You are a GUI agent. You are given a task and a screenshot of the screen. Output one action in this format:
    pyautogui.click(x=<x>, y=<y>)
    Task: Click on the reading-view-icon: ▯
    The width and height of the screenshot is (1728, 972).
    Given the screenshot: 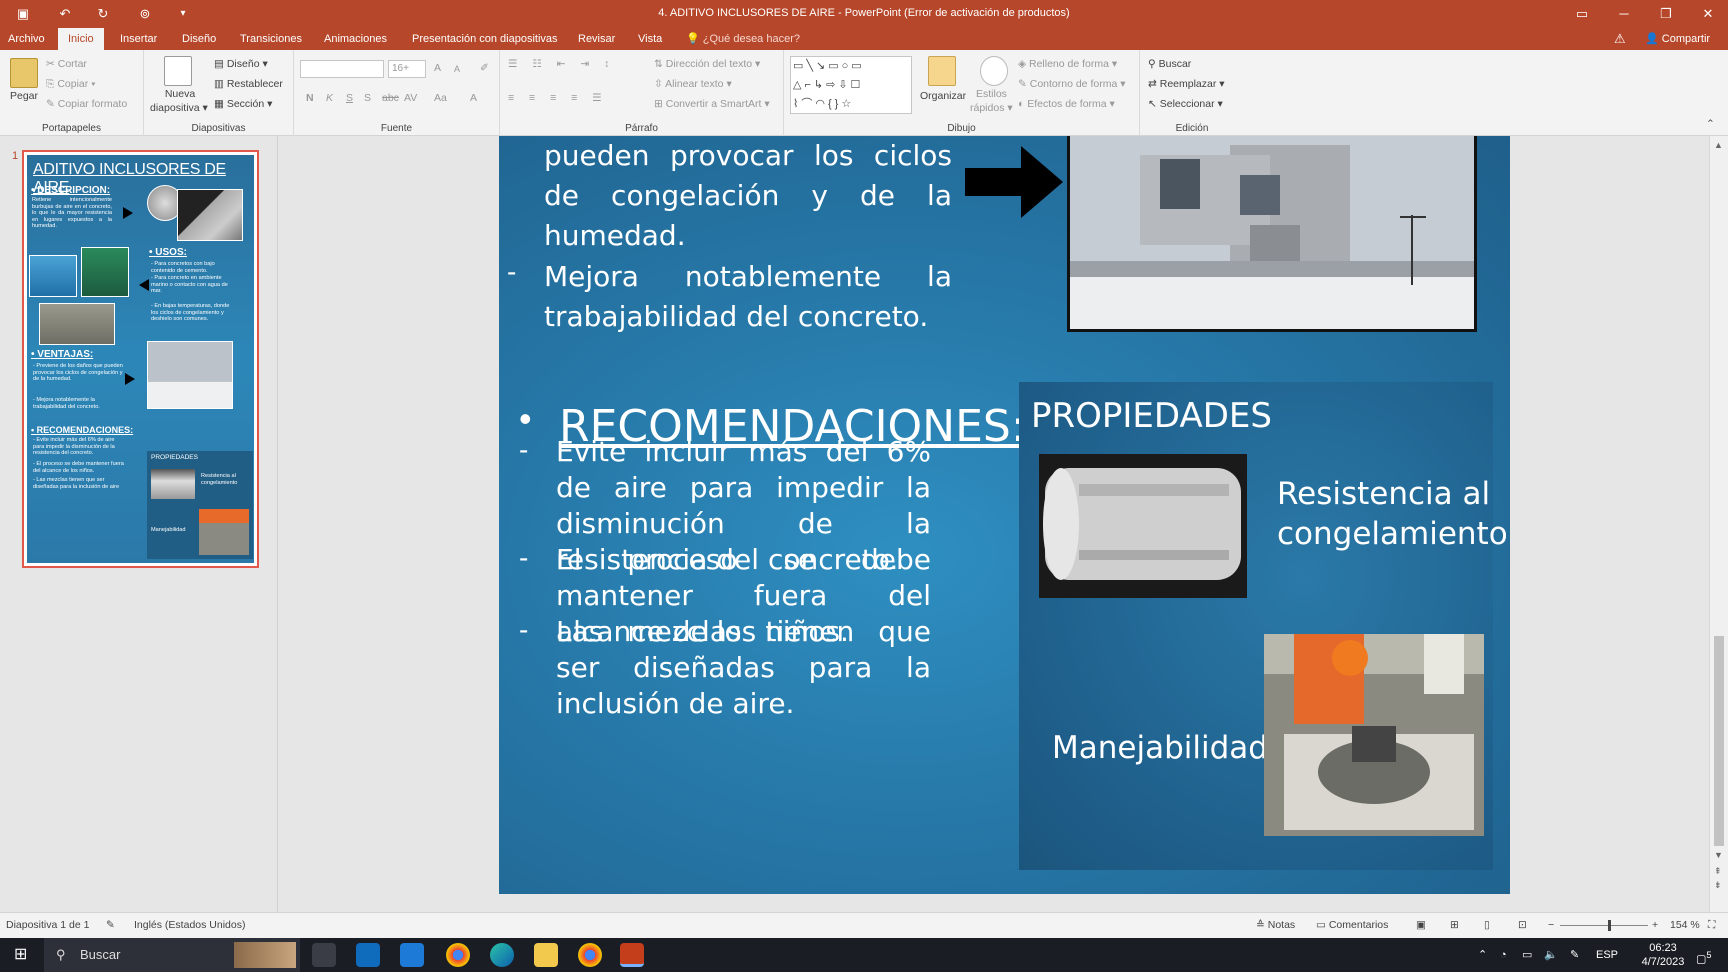 What is the action you would take?
    pyautogui.click(x=1487, y=925)
    